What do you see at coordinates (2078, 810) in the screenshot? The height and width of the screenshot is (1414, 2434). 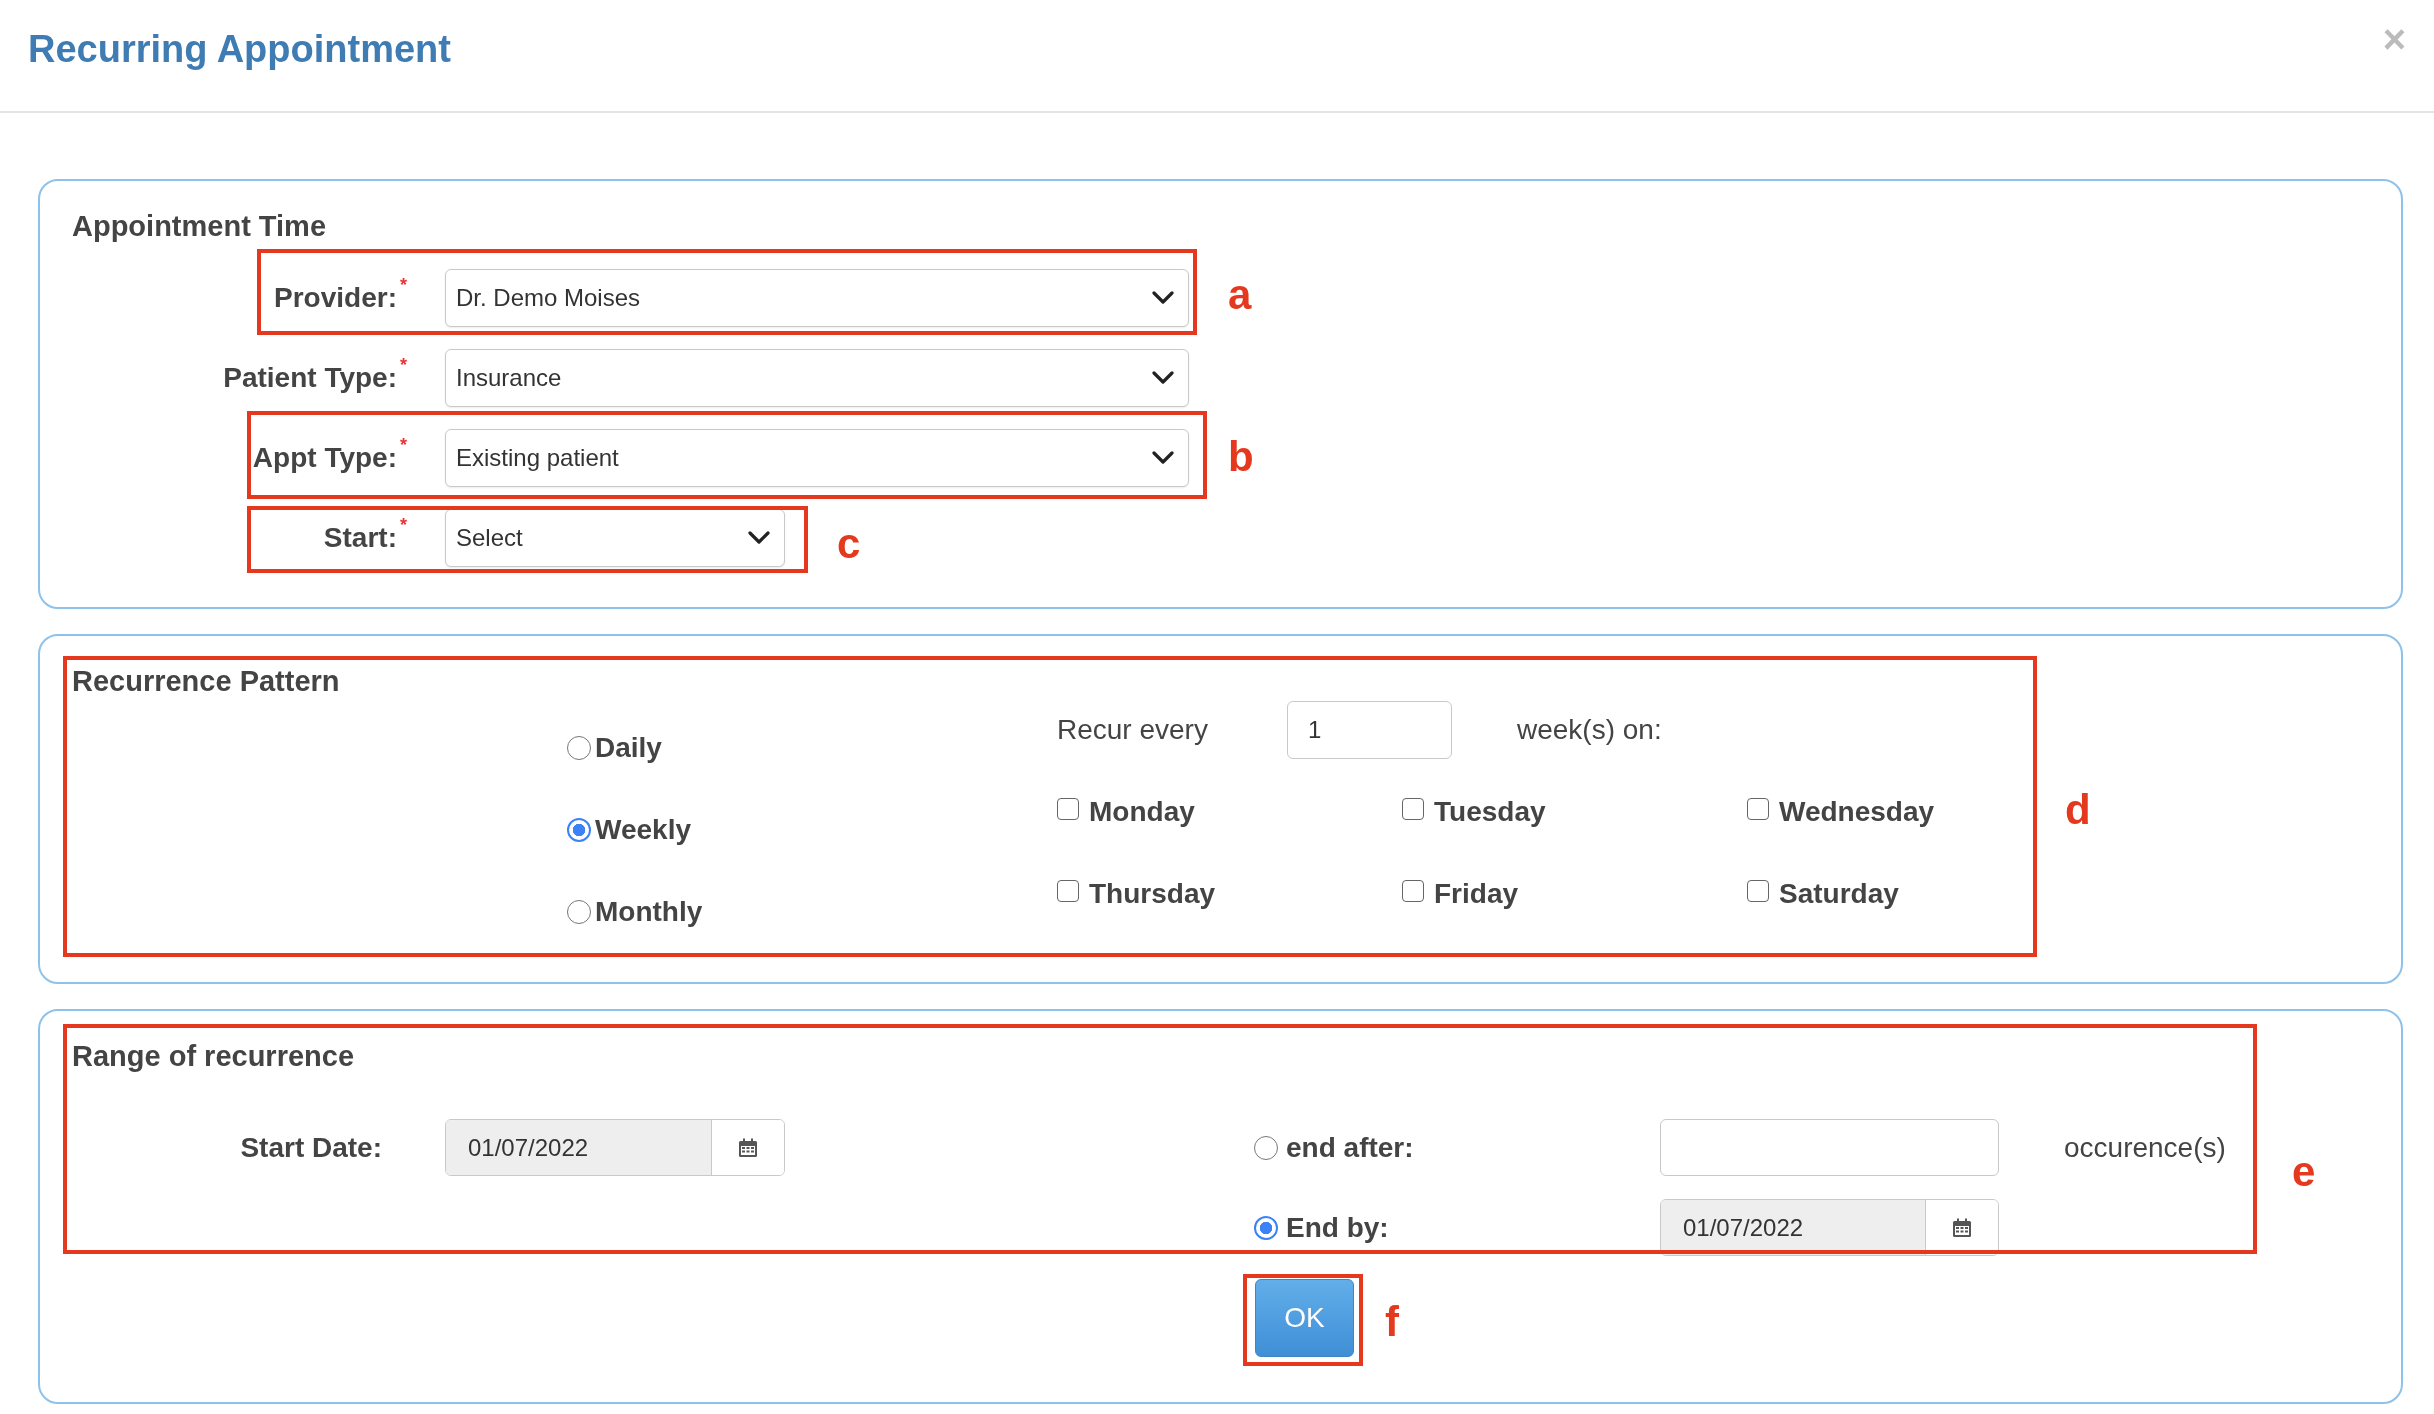 I see `annotation-letter: d` at bounding box center [2078, 810].